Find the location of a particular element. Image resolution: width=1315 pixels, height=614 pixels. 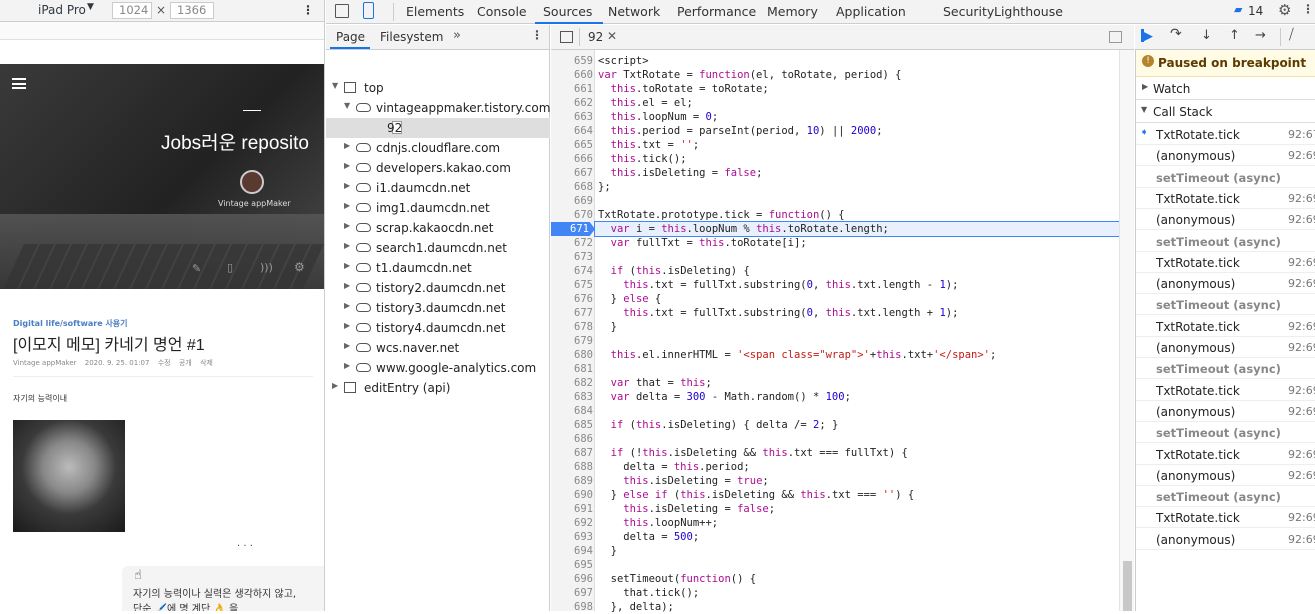

tree-item: ▶ img1.daumcdn.net is located at coordinates (438, 208).